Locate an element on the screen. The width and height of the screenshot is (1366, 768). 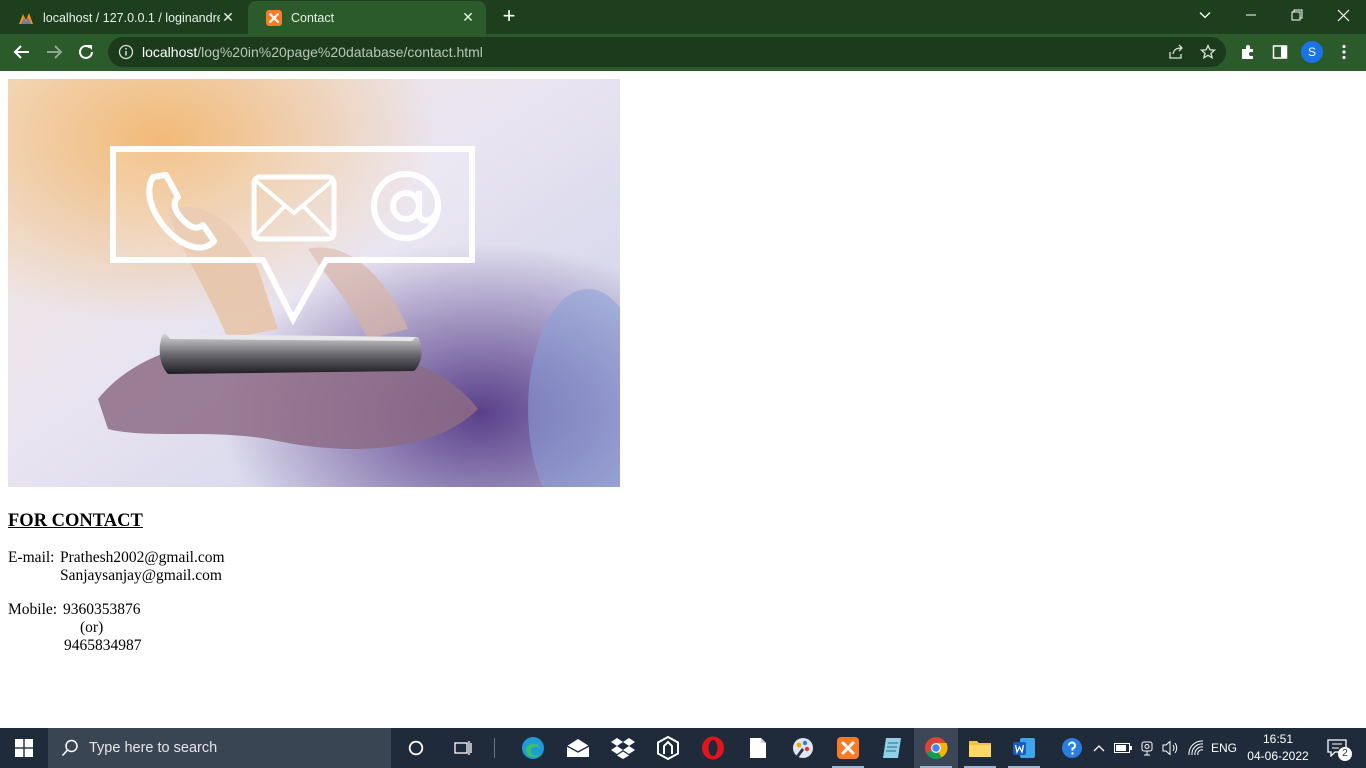
webcam-icon is located at coordinates (1147, 748).